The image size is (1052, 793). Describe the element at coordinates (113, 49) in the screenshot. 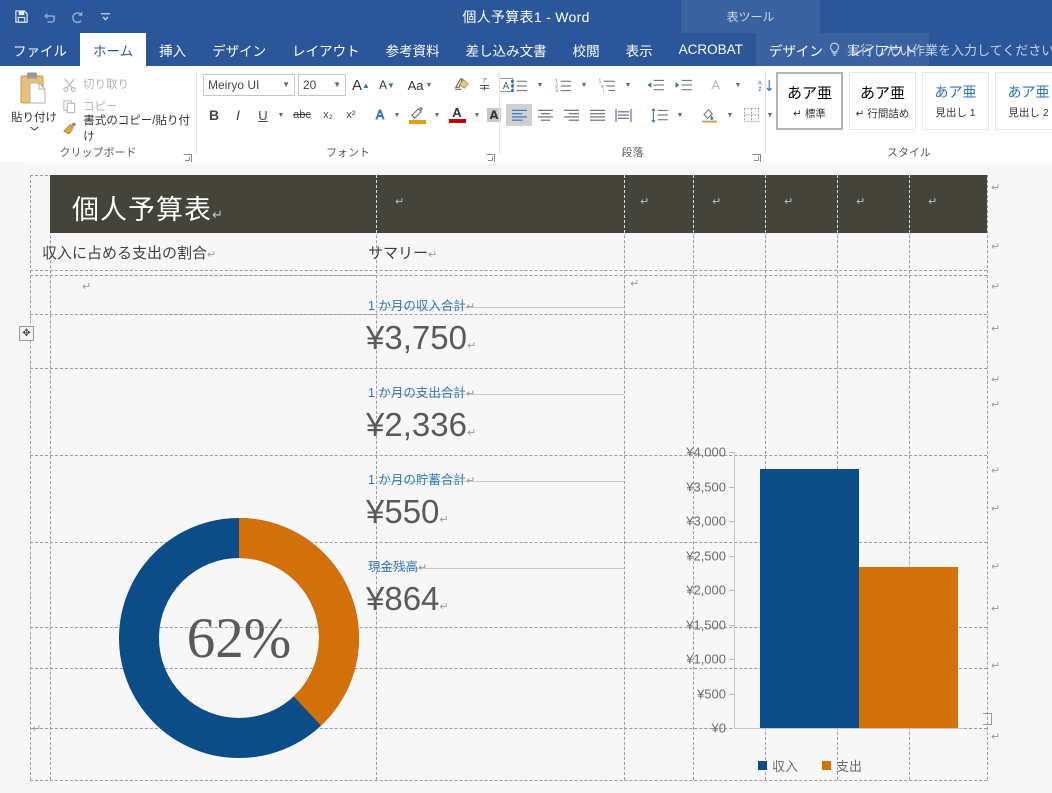

I see `tab-home: ホーム` at that location.